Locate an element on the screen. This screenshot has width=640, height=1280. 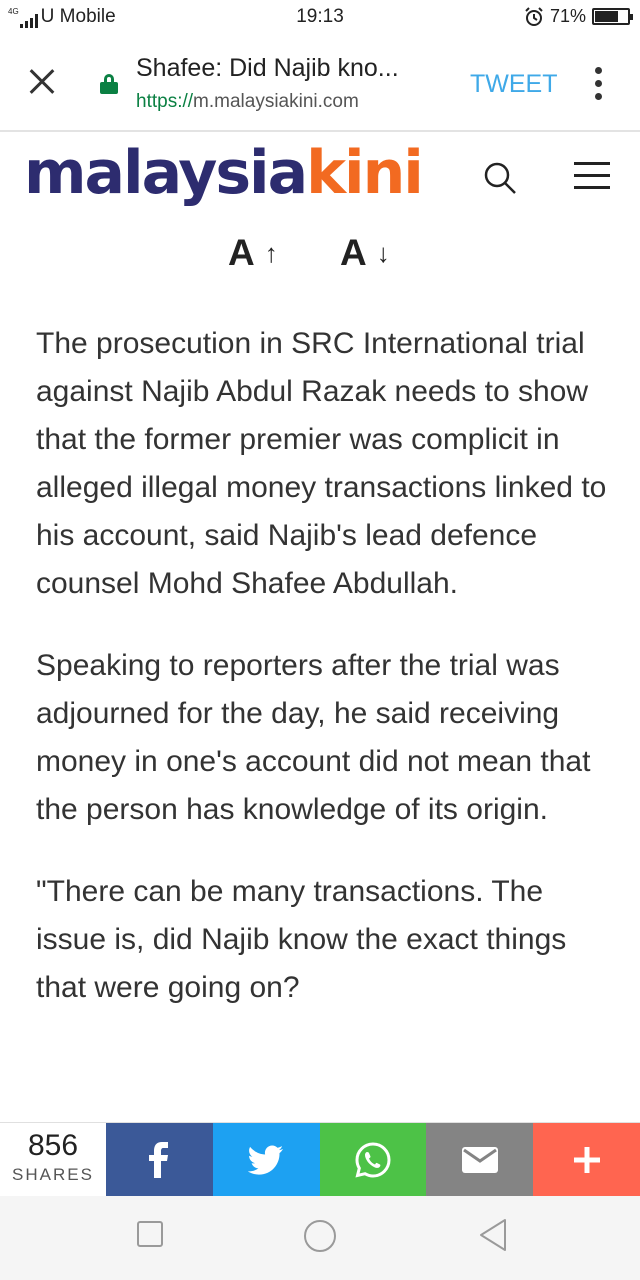
email-icon is located at coordinates (479, 1159).